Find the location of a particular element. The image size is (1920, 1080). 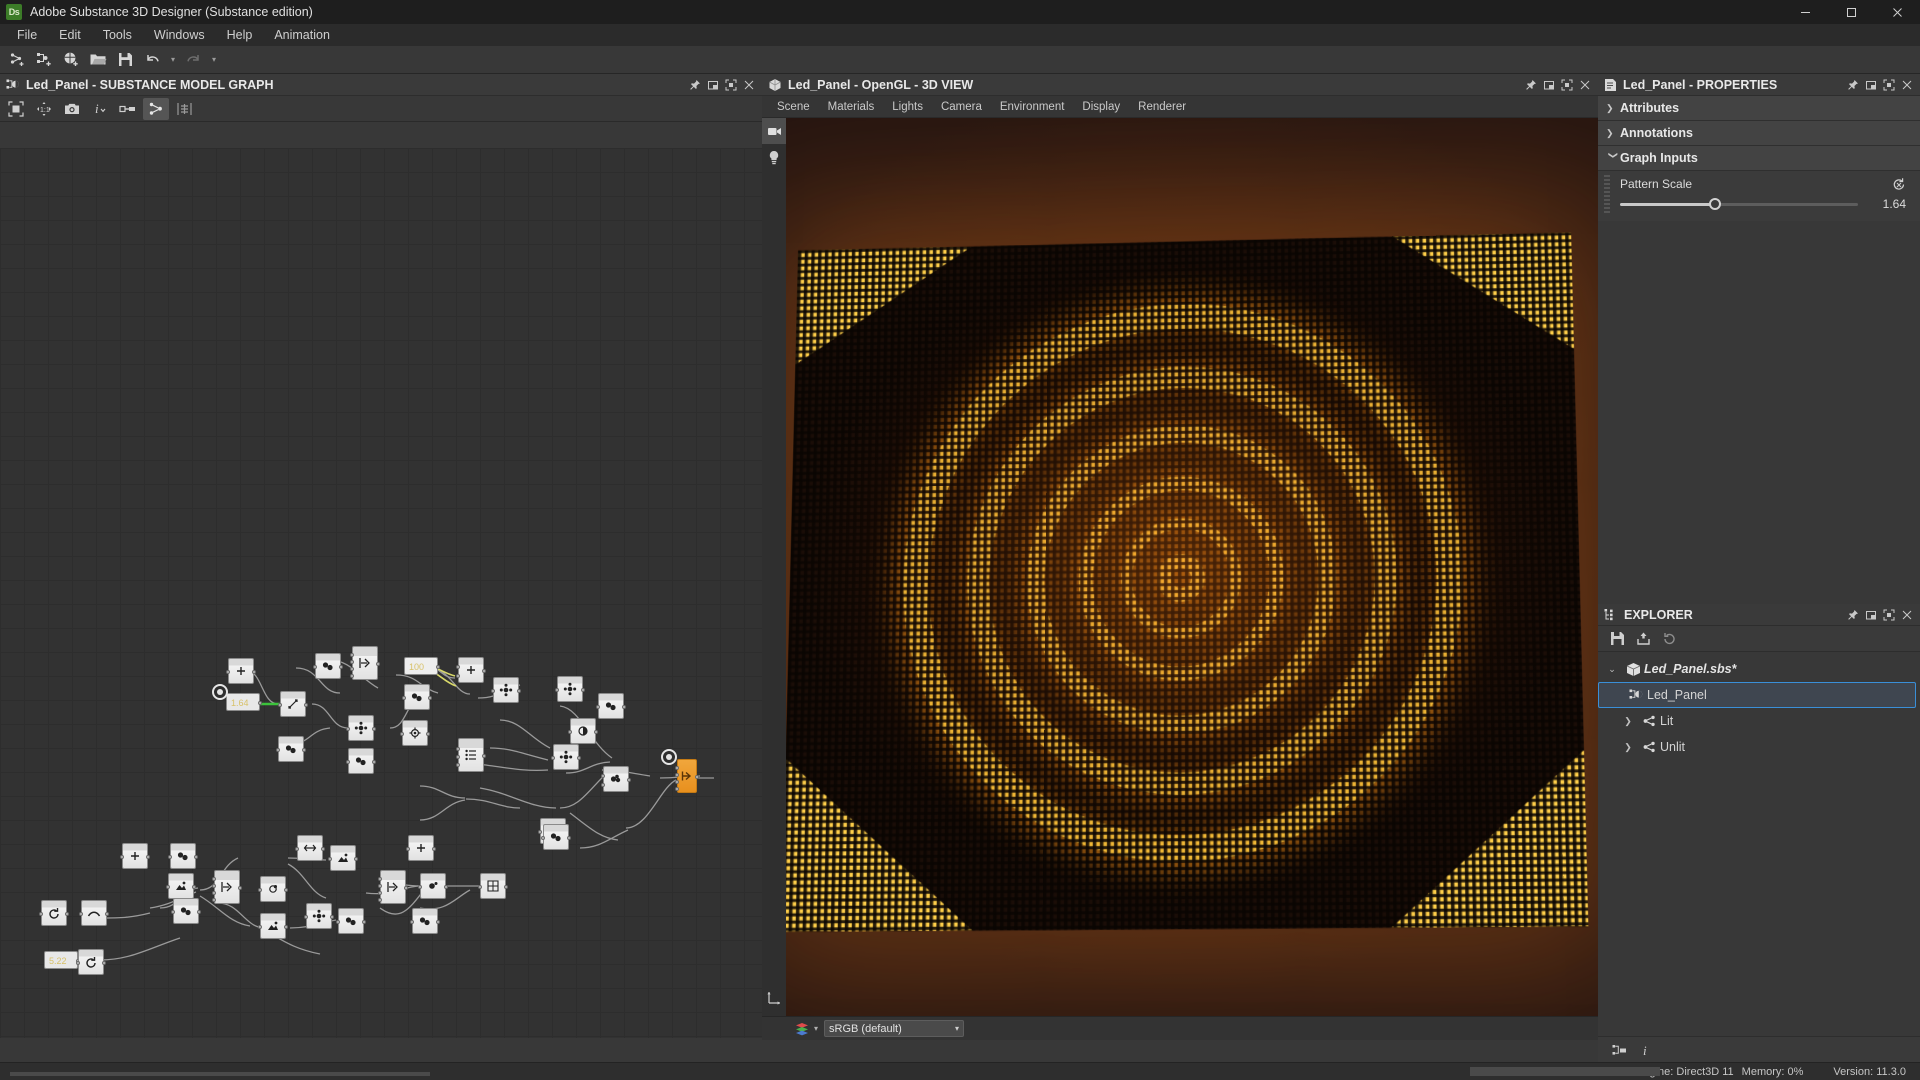

menu-tools: Tools is located at coordinates (117, 35).